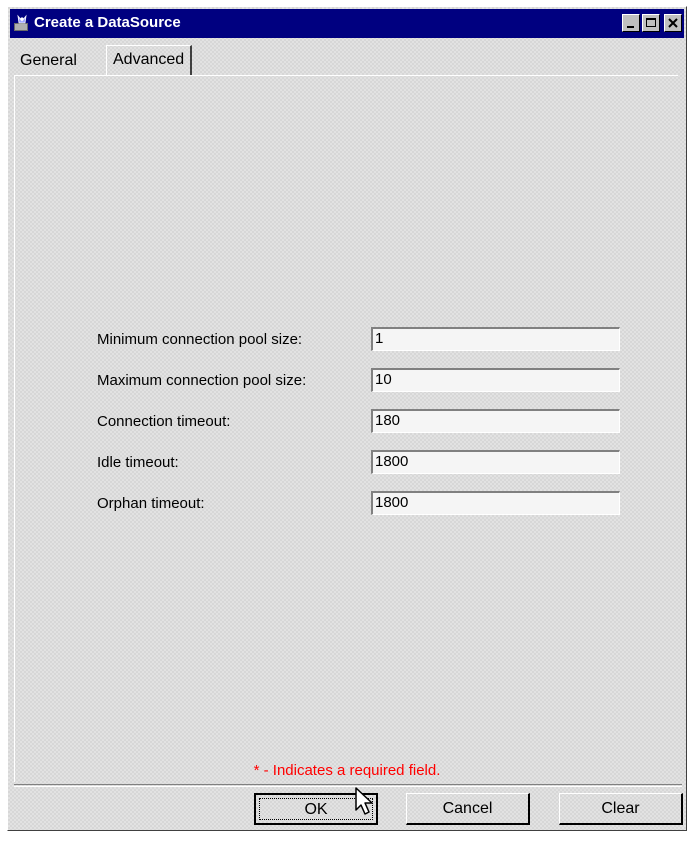 This screenshot has width=687, height=841. Describe the element at coordinates (202, 380) in the screenshot. I see `max-pool-size-label: Maximum connection pool size:` at that location.